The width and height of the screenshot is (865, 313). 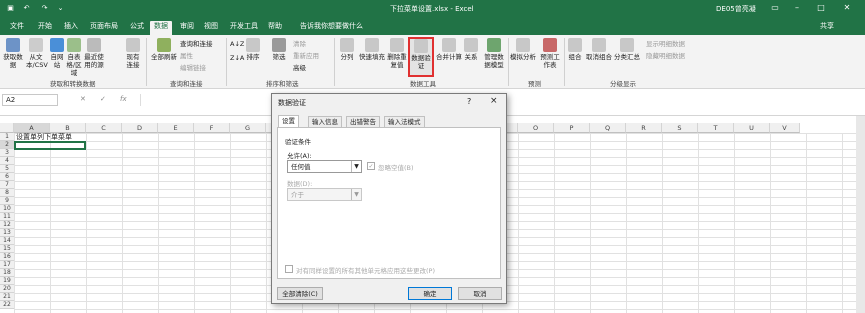 I want to click on cancel-button: 取消, so click(x=480, y=293).